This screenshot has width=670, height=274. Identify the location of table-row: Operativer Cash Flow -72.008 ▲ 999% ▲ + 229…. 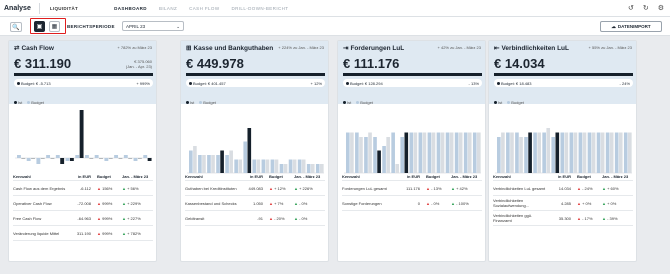
(83, 203).